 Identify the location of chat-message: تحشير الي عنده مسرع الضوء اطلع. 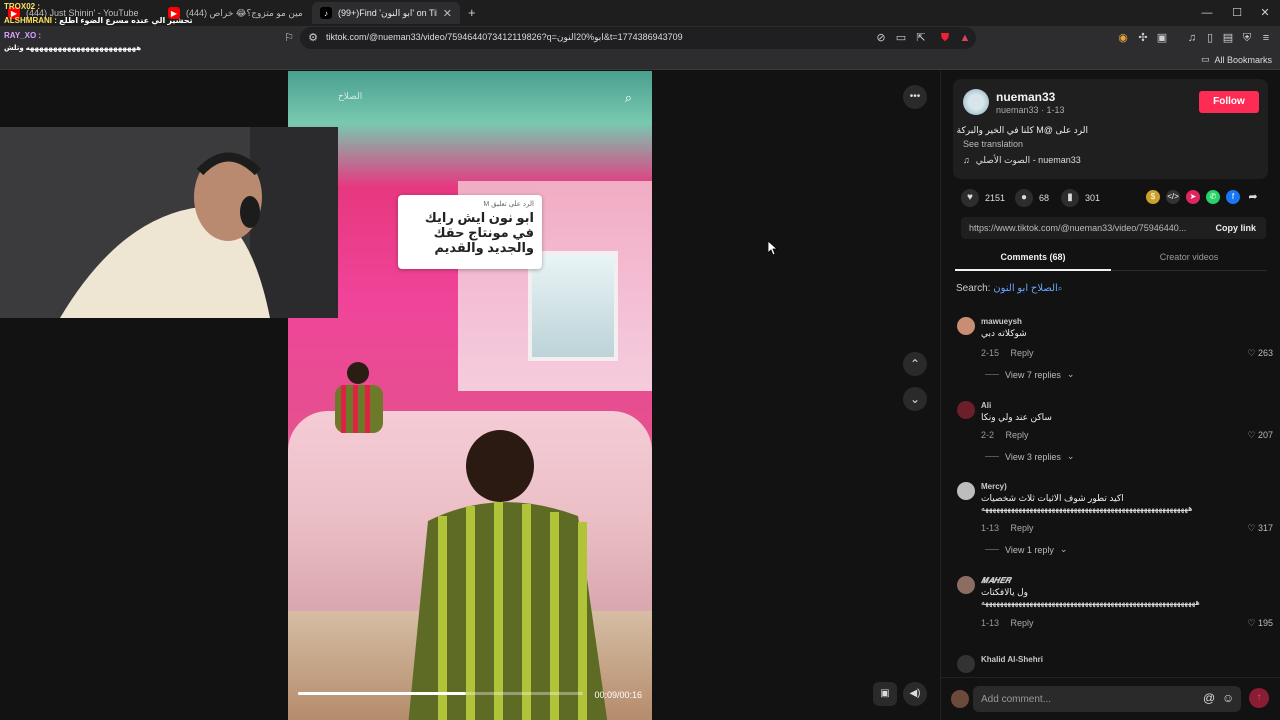
(126, 20).